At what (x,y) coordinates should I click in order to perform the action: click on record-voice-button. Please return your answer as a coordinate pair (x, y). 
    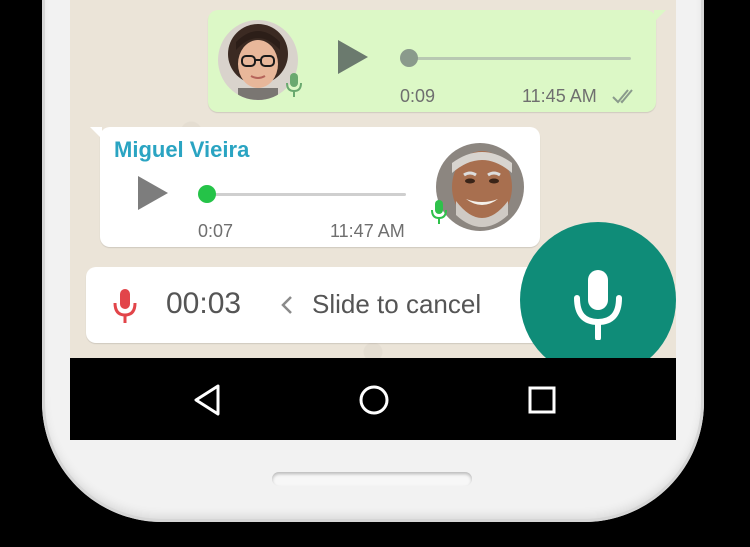
    Looking at the image, I should click on (598, 300).